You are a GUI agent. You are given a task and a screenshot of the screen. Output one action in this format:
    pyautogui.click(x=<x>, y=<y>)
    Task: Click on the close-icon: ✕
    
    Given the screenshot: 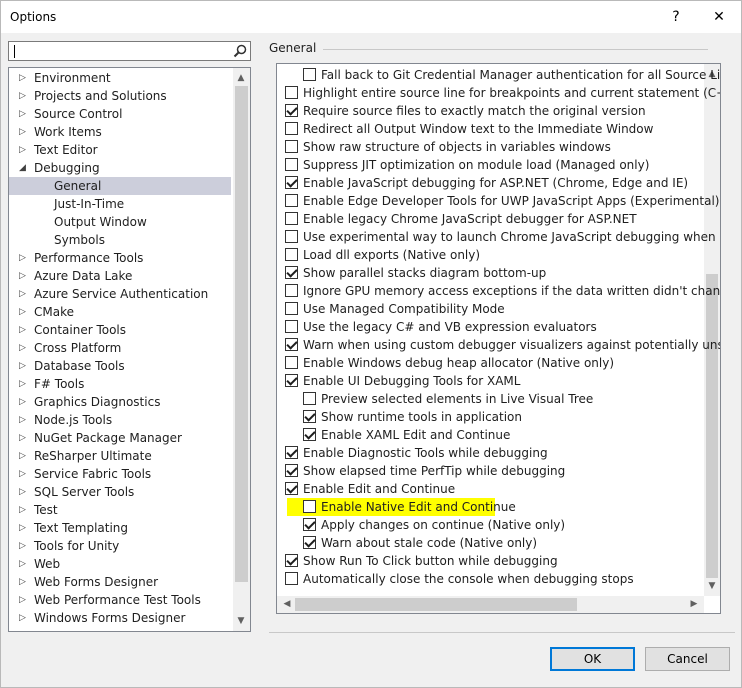 What is the action you would take?
    pyautogui.click(x=719, y=17)
    